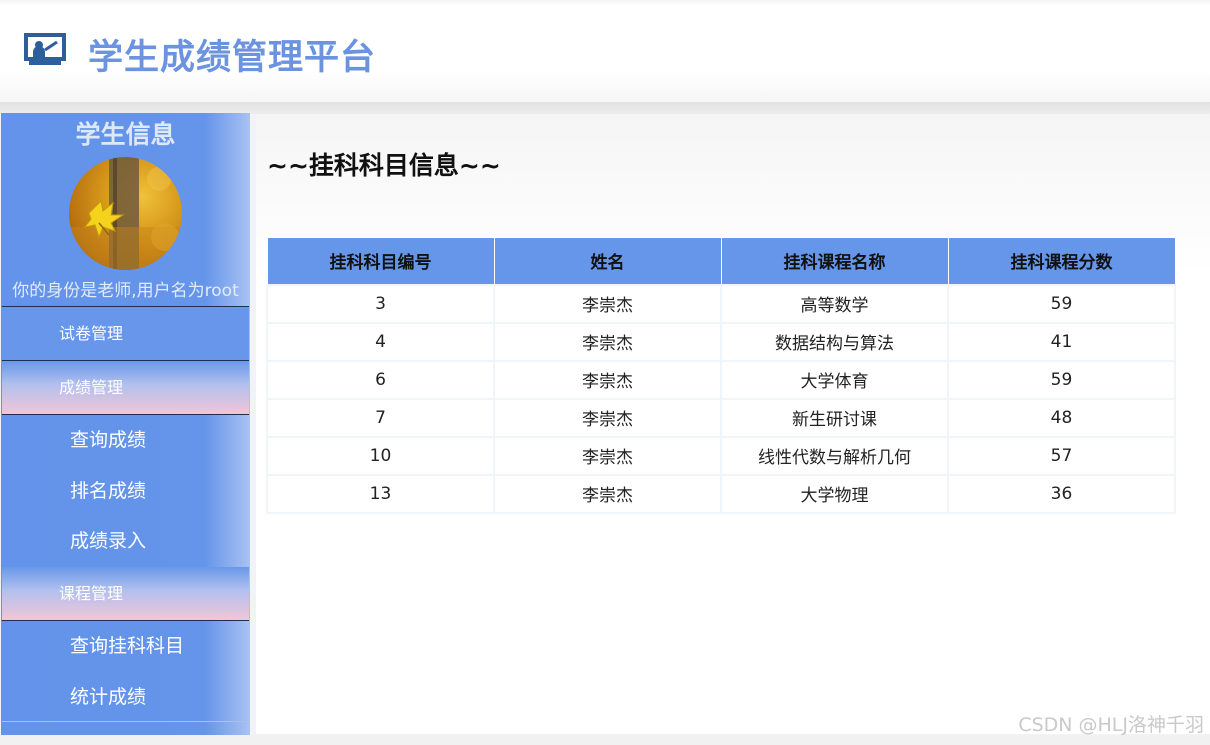 The height and width of the screenshot is (745, 1210). What do you see at coordinates (1061, 417) in the screenshot?
I see `cell-score: 48` at bounding box center [1061, 417].